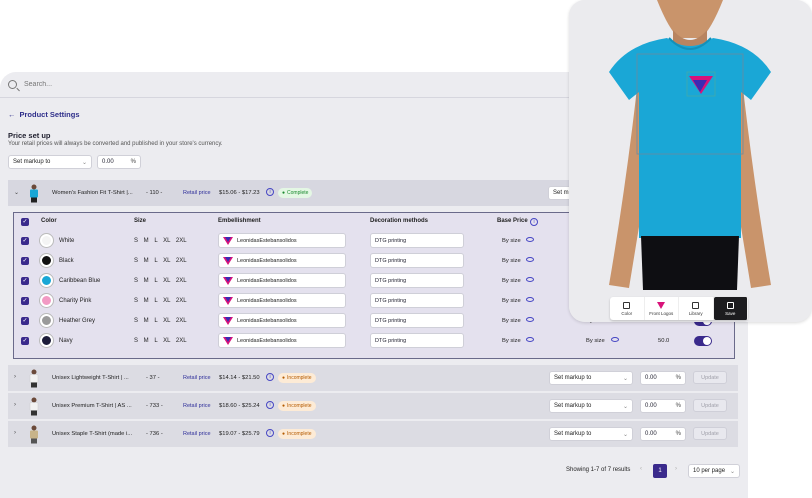 The image size is (812, 498). Describe the element at coordinates (627, 313) in the screenshot. I see `tool-color-label: Color` at that location.